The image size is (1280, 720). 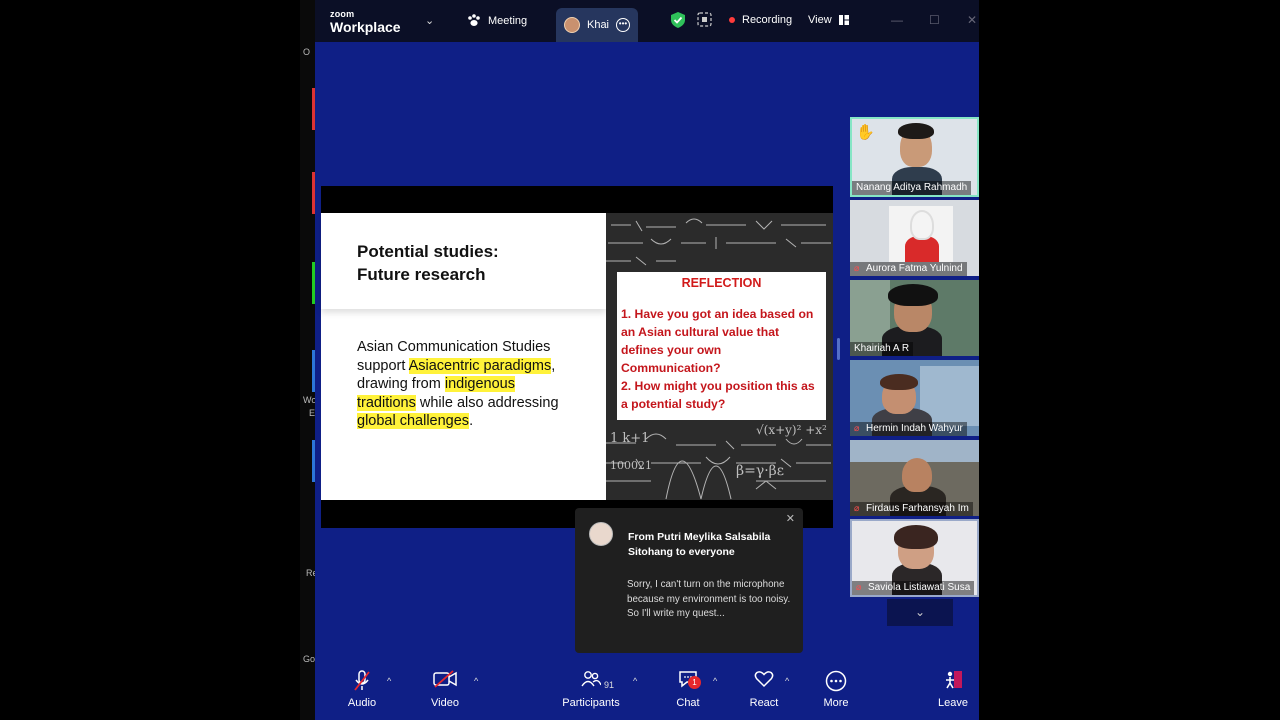 I want to click on view-button: View, so click(x=828, y=20).